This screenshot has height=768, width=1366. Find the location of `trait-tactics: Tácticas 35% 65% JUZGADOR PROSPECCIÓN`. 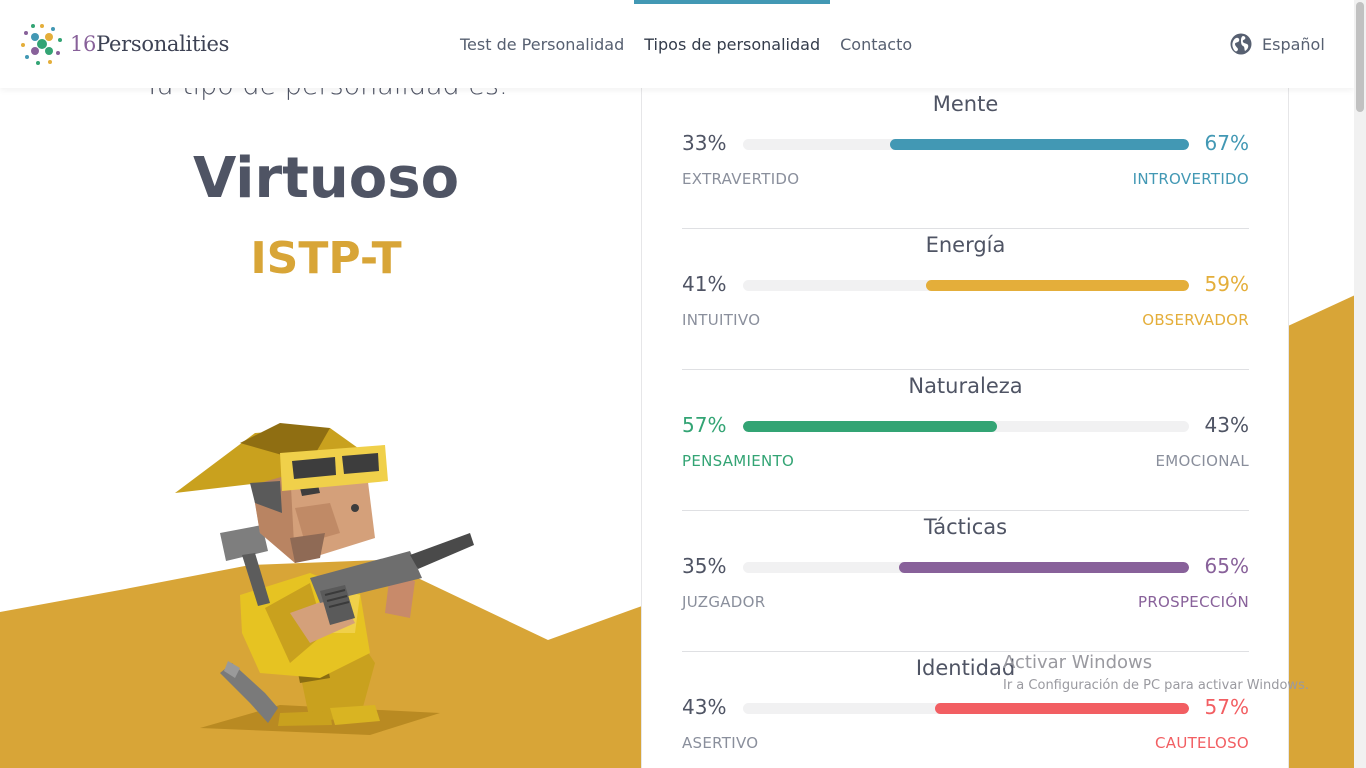

trait-tactics: Tácticas 35% 65% JUZGADOR PROSPECCIÓN is located at coordinates (965, 581).